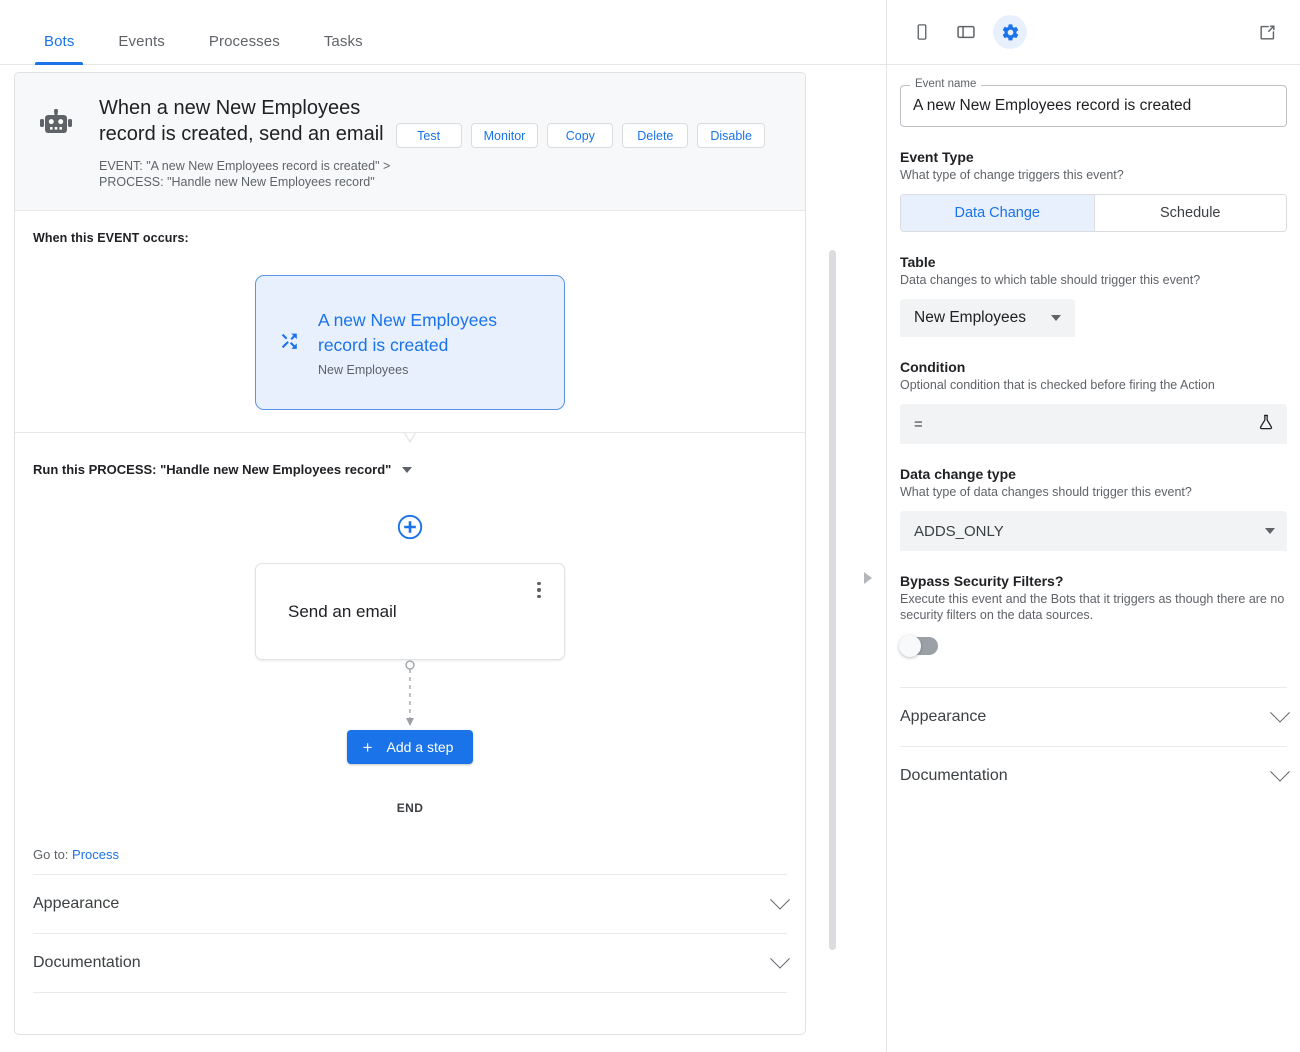  I want to click on delete-button: Delete, so click(655, 135).